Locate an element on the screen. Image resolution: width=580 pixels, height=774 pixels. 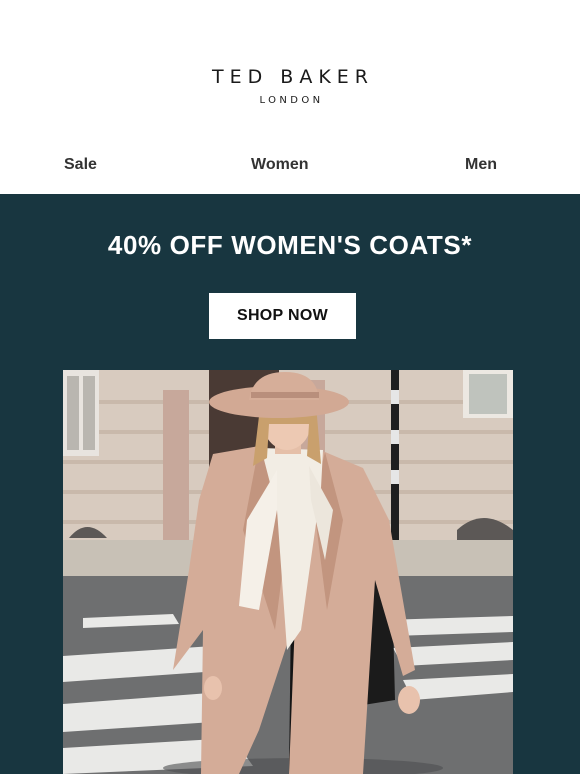
brand-subtitle: LONDON is located at coordinates (291, 100).